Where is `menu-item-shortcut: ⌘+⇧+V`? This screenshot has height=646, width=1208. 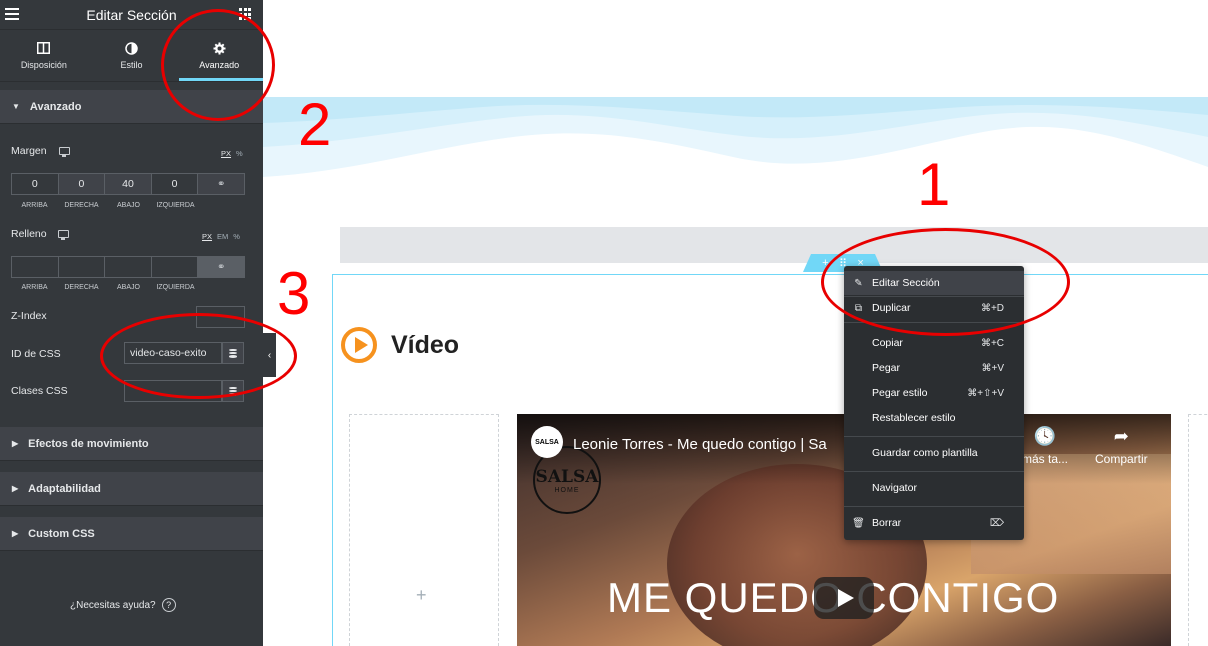 menu-item-shortcut: ⌘+⇧+V is located at coordinates (985, 393).